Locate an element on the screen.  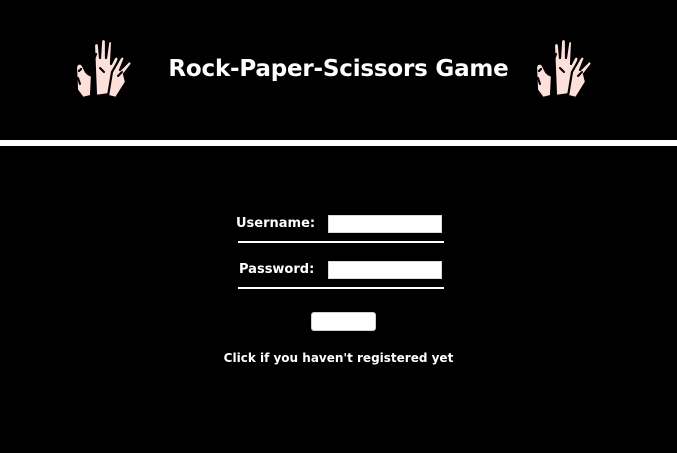
password-input is located at coordinates (385, 270).